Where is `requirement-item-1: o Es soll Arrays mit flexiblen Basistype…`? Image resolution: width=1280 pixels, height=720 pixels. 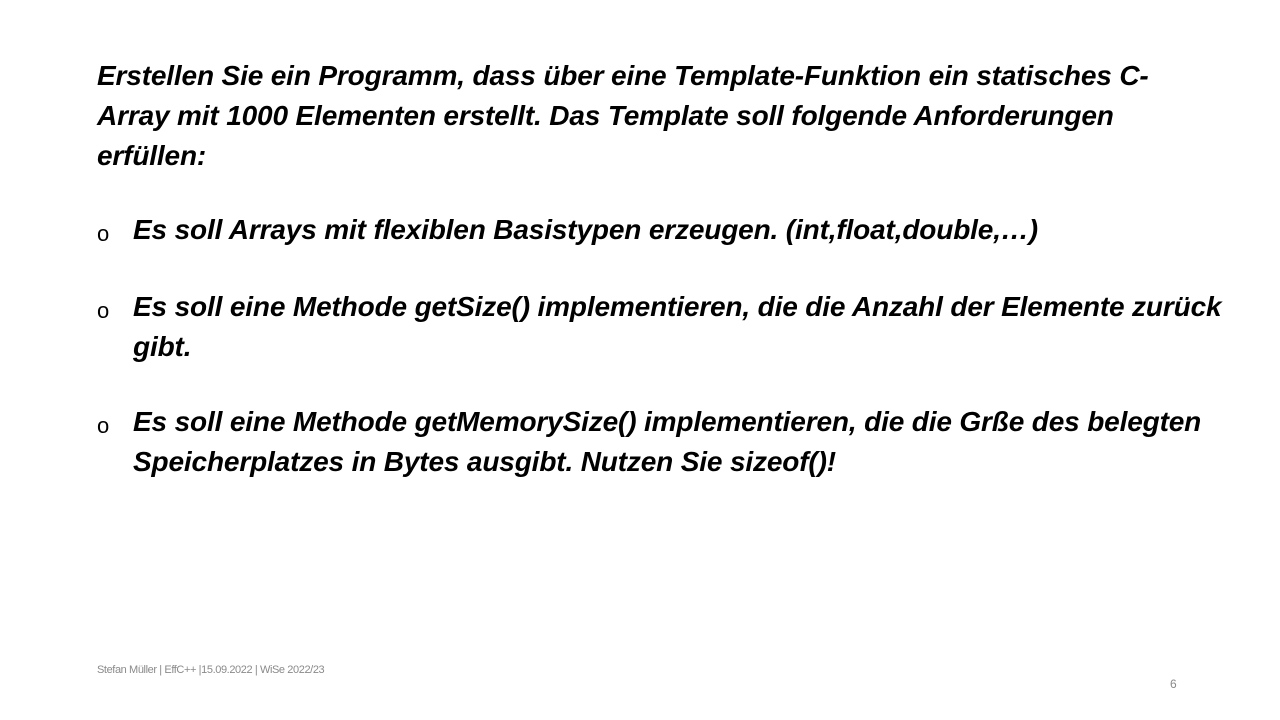 requirement-item-1: o Es soll Arrays mit flexiblen Basistype… is located at coordinates (672, 232).